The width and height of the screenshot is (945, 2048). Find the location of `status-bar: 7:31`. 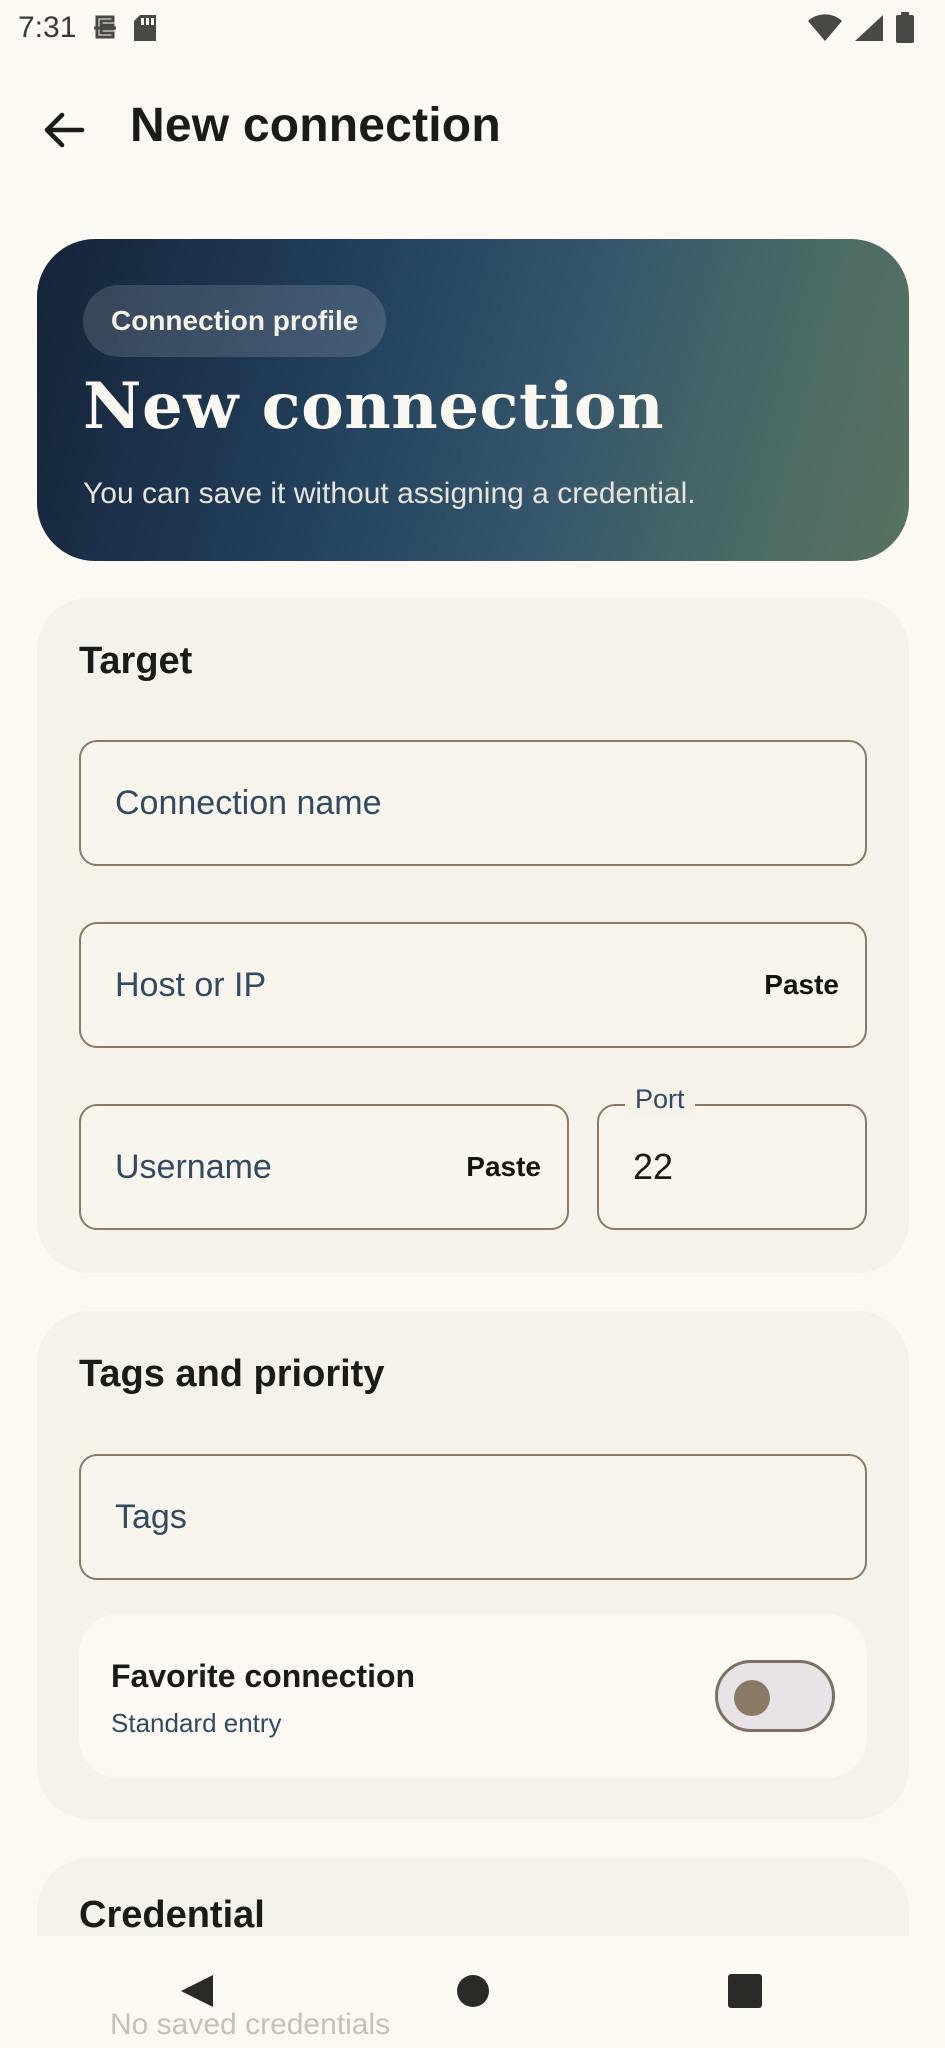

status-bar: 7:31 is located at coordinates (472, 28).